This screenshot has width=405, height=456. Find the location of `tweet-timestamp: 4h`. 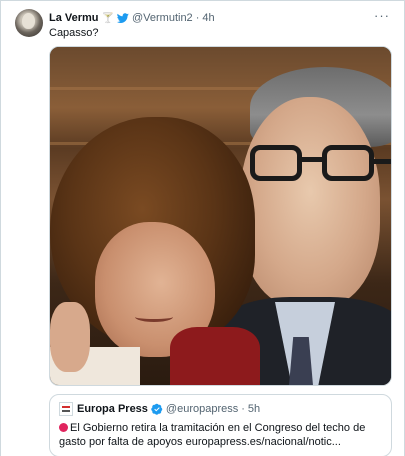

tweet-timestamp: 4h is located at coordinates (208, 18).